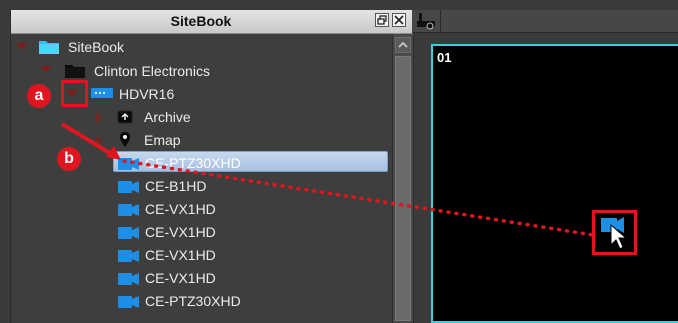  I want to click on callout-a: a, so click(39, 96).